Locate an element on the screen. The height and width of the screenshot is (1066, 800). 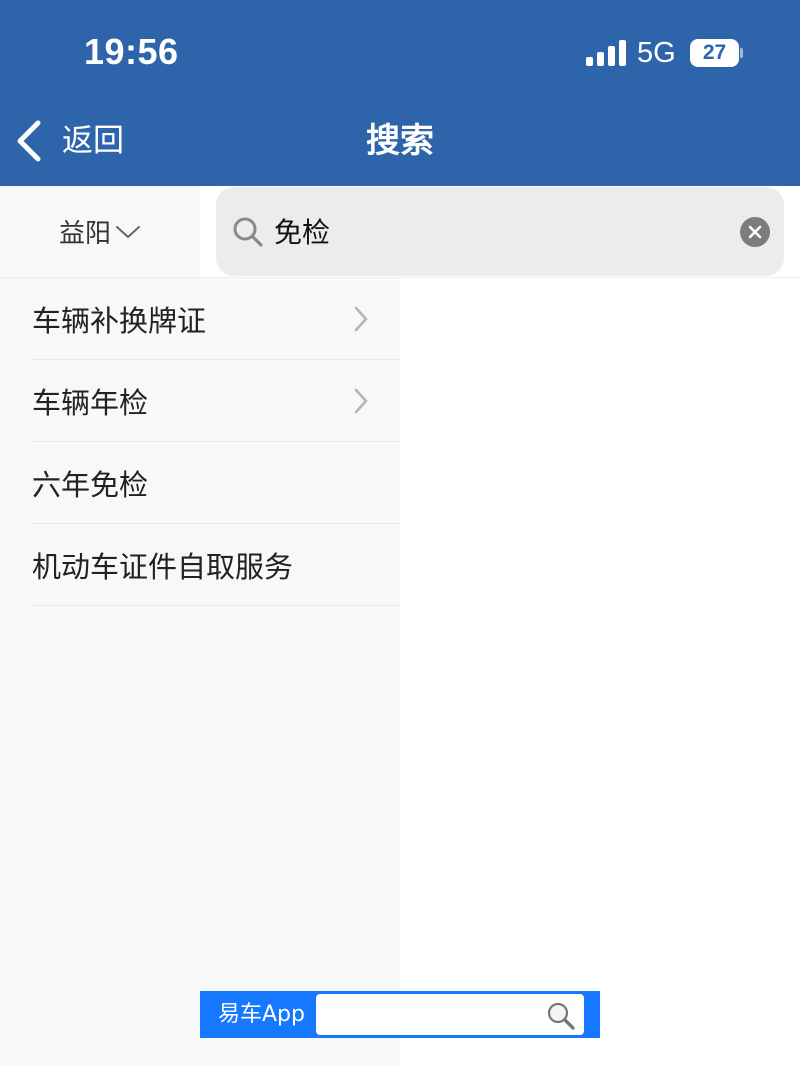
result-item: 车辆年检 is located at coordinates (216, 401).